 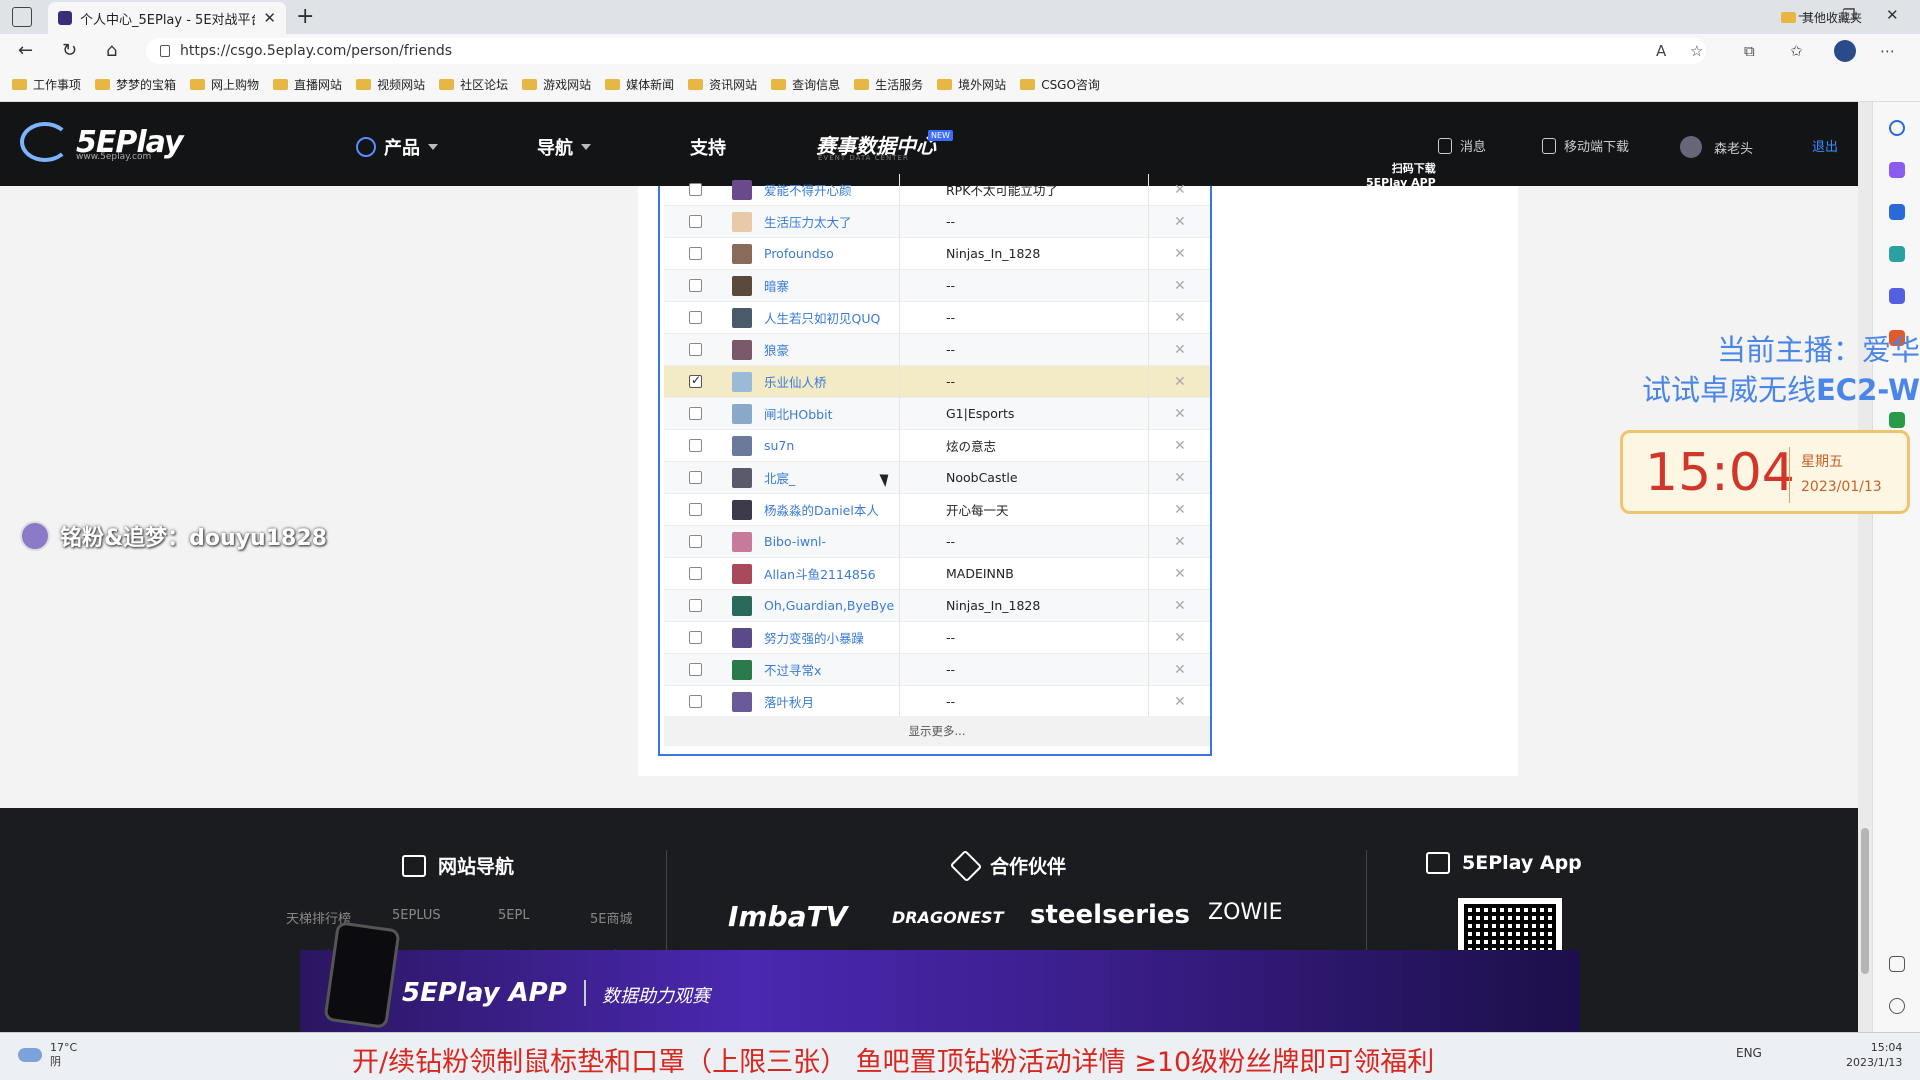 I want to click on url-field: https://csgo.5eplay.com/person/friends, so click(x=926, y=51).